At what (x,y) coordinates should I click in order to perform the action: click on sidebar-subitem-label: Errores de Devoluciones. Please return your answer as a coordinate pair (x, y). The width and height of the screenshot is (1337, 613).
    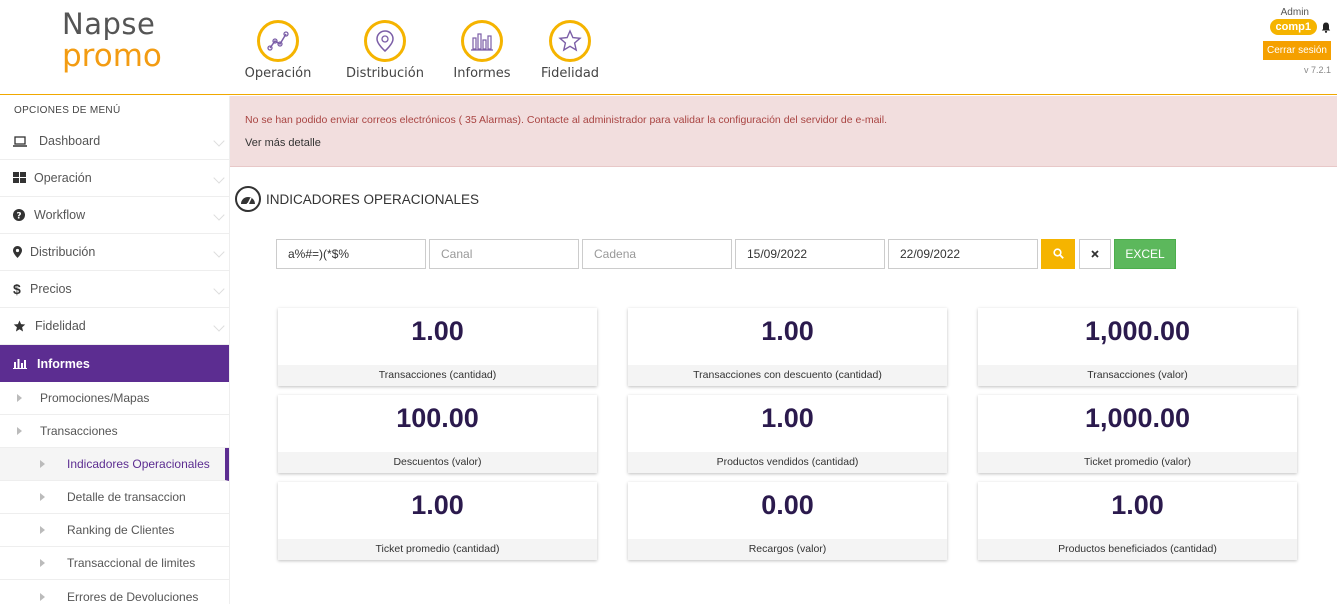
    Looking at the image, I should click on (133, 596).